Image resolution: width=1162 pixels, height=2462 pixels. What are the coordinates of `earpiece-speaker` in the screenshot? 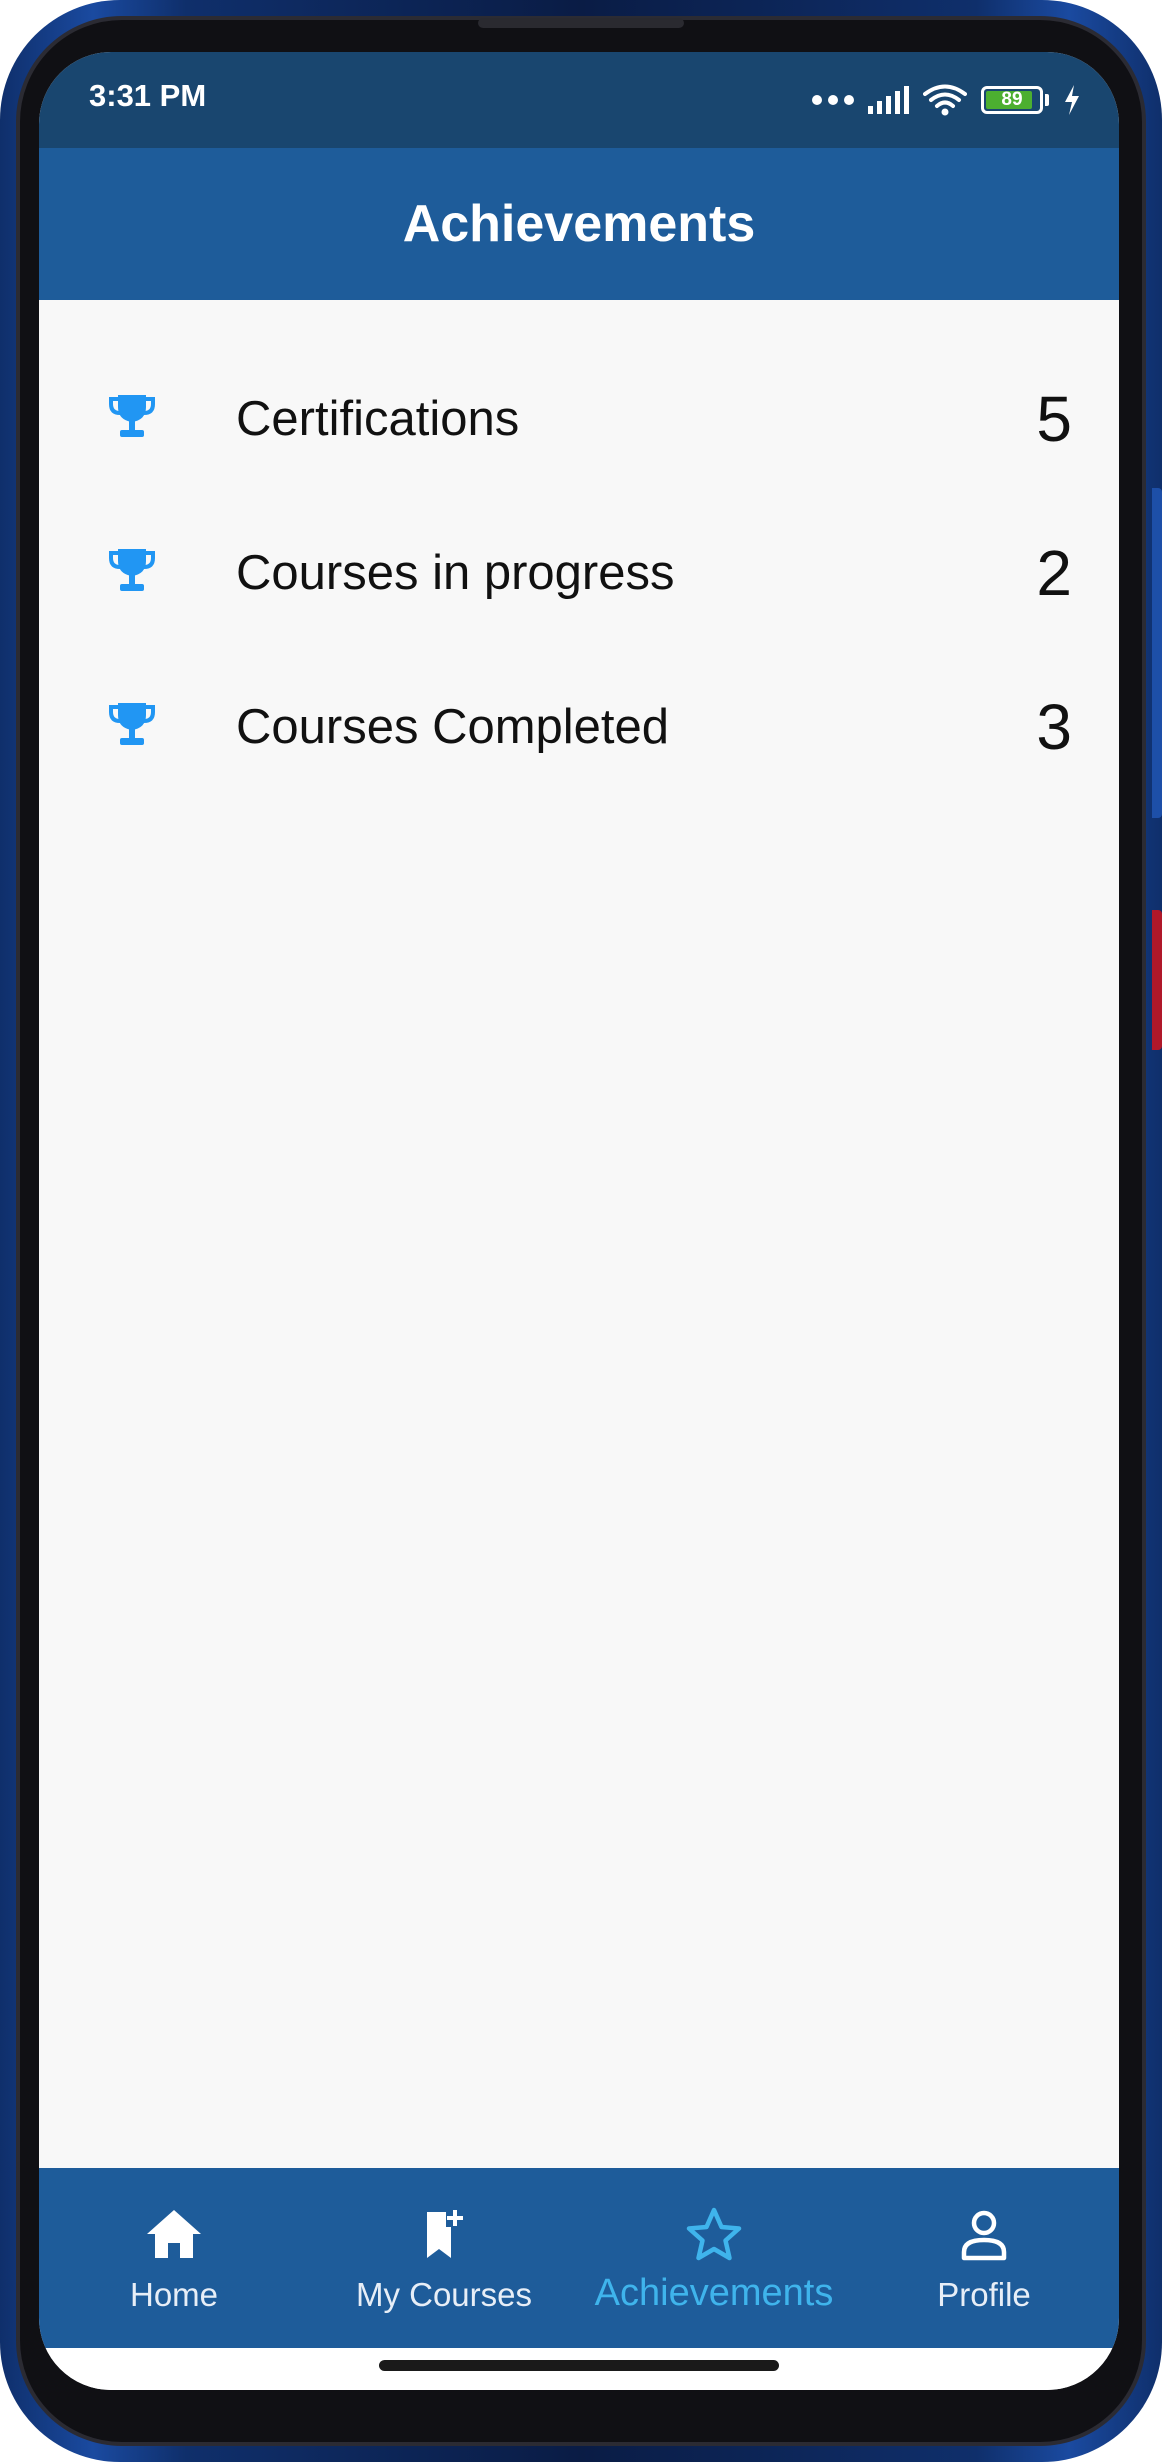 It's located at (581, 23).